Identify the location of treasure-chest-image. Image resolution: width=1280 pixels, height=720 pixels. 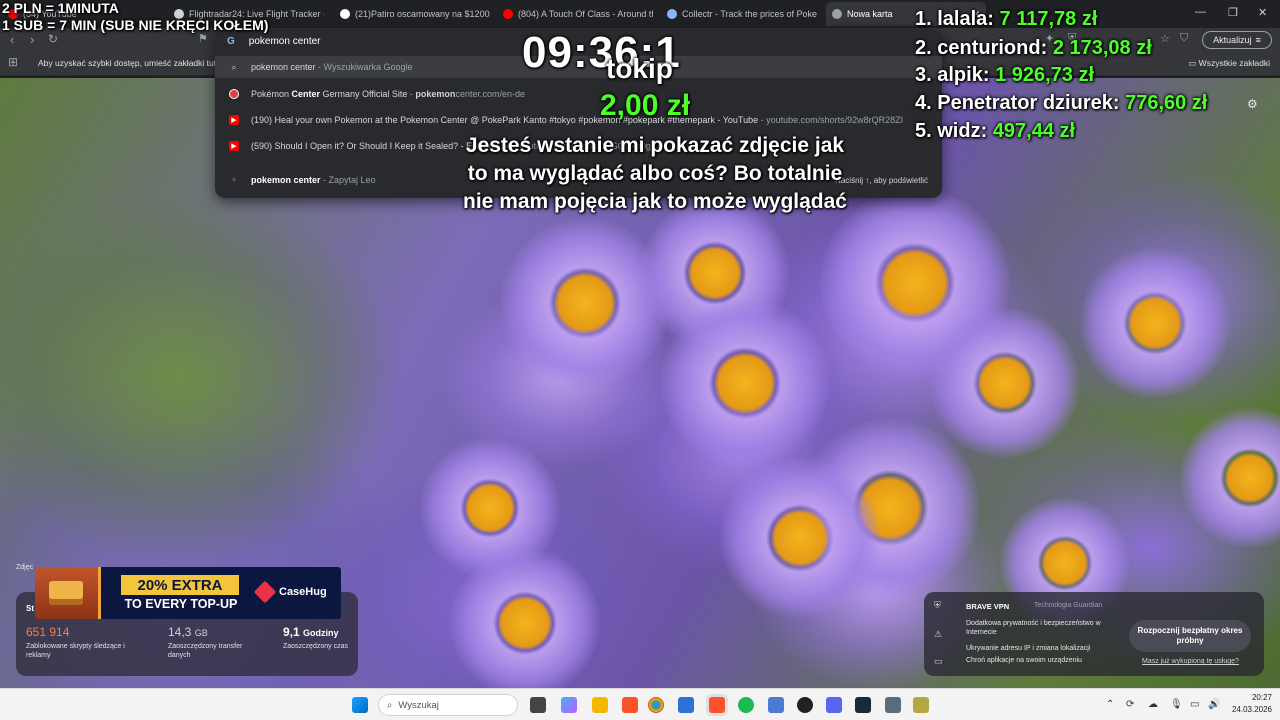
(68, 593).